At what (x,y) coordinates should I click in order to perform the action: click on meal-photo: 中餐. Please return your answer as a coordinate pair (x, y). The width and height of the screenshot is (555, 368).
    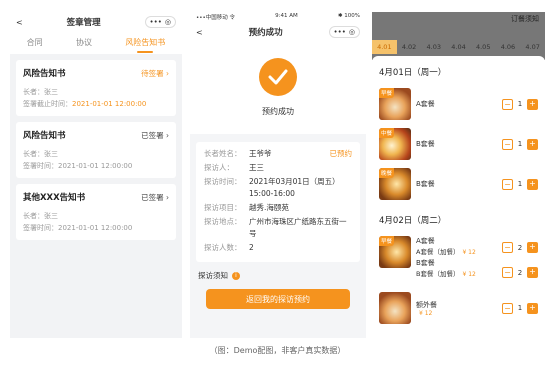
    Looking at the image, I should click on (395, 144).